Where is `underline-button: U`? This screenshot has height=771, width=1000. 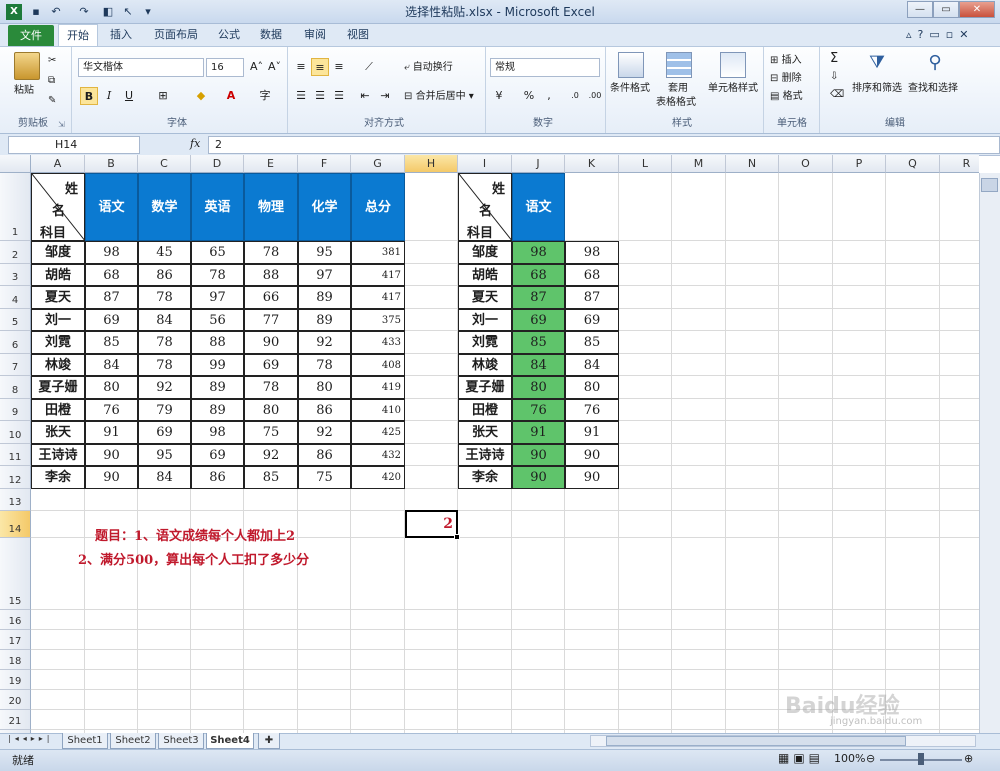
underline-button: U is located at coordinates (129, 96).